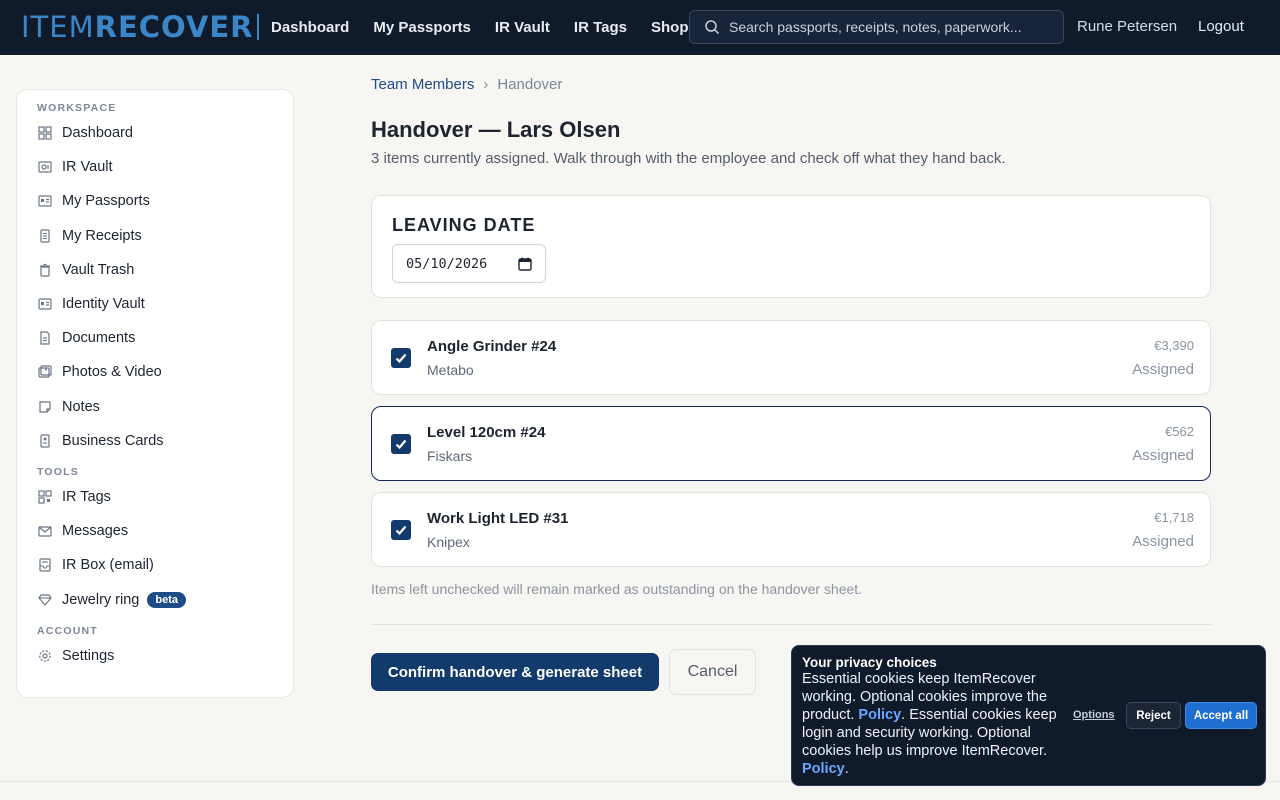 The image size is (1280, 800). Describe the element at coordinates (846, 769) in the screenshot. I see `cookie-text-part3: .` at that location.